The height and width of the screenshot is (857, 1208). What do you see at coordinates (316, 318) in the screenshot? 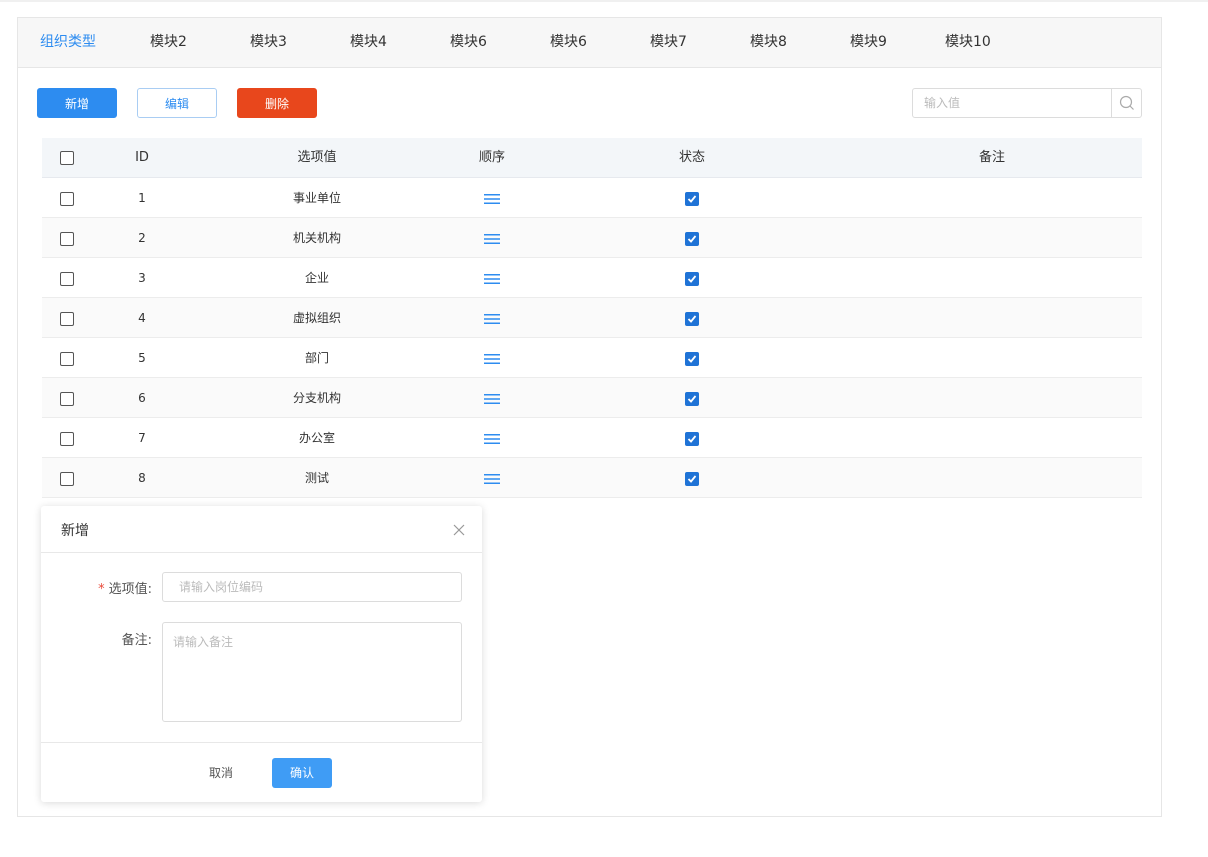
I see `row-value: 虚拟组织` at bounding box center [316, 318].